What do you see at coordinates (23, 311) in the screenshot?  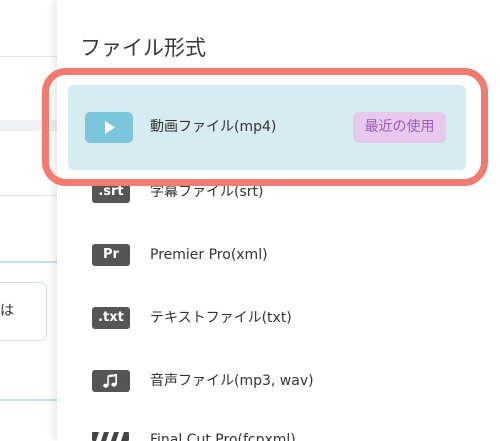 I see `background-text-input: は` at bounding box center [23, 311].